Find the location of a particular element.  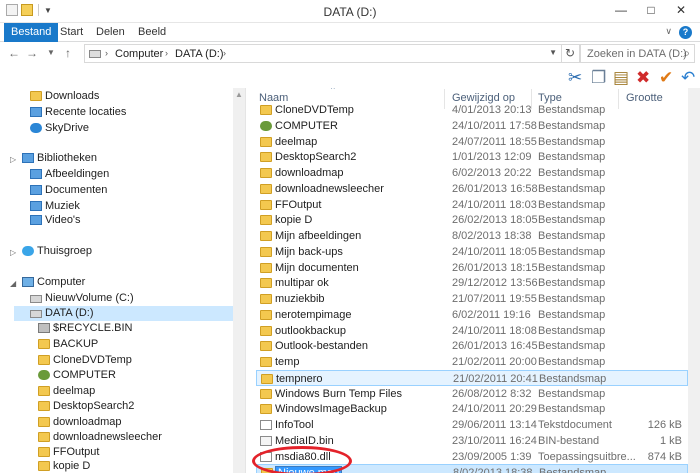

document-icon is located at coordinates (266, 425).